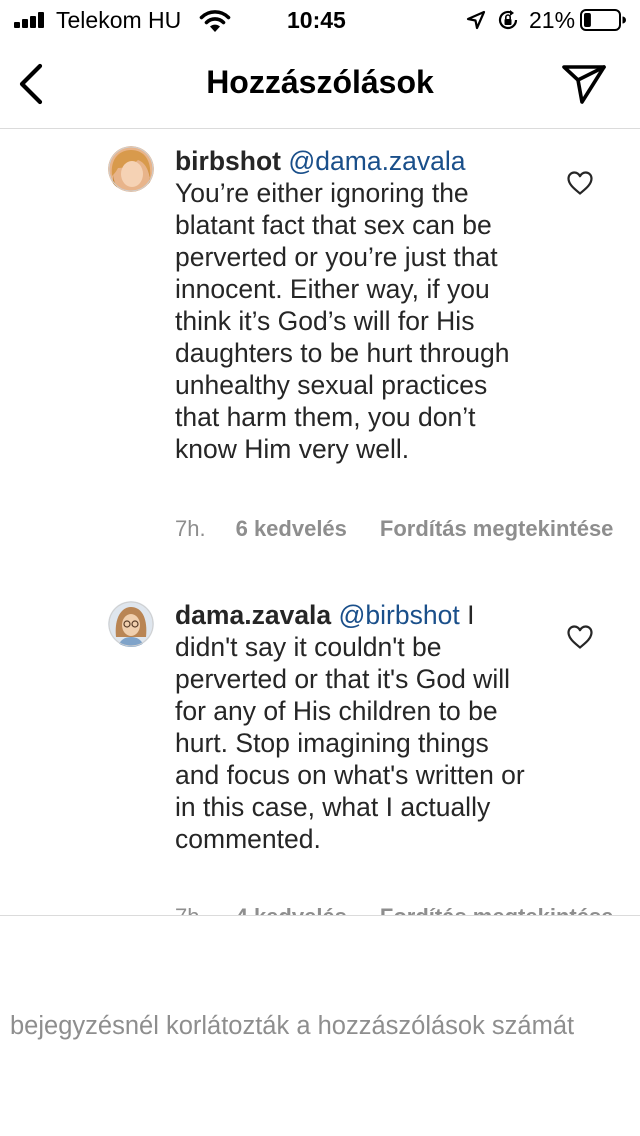 The width and height of the screenshot is (640, 1136). I want to click on signal-icon, so click(31, 20).